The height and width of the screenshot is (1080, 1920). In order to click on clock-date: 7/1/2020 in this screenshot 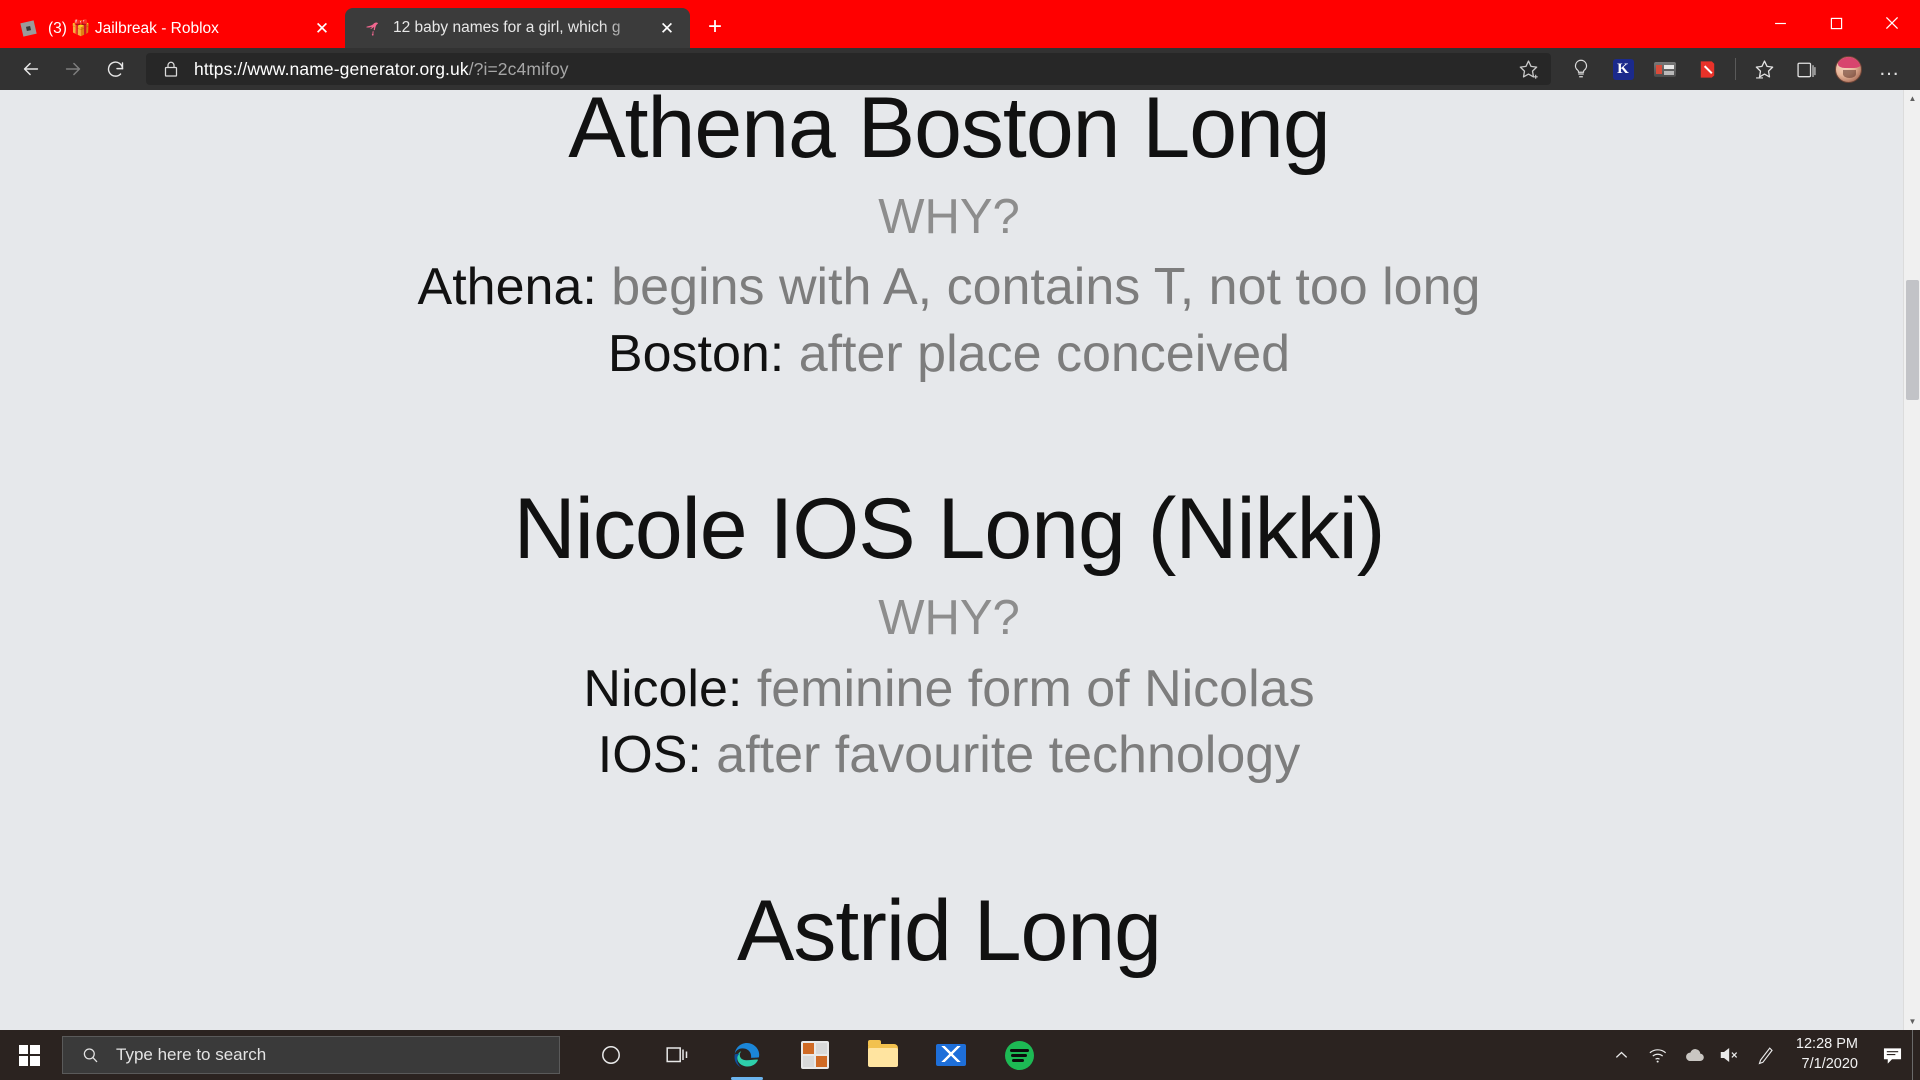, I will do `click(1829, 1064)`.